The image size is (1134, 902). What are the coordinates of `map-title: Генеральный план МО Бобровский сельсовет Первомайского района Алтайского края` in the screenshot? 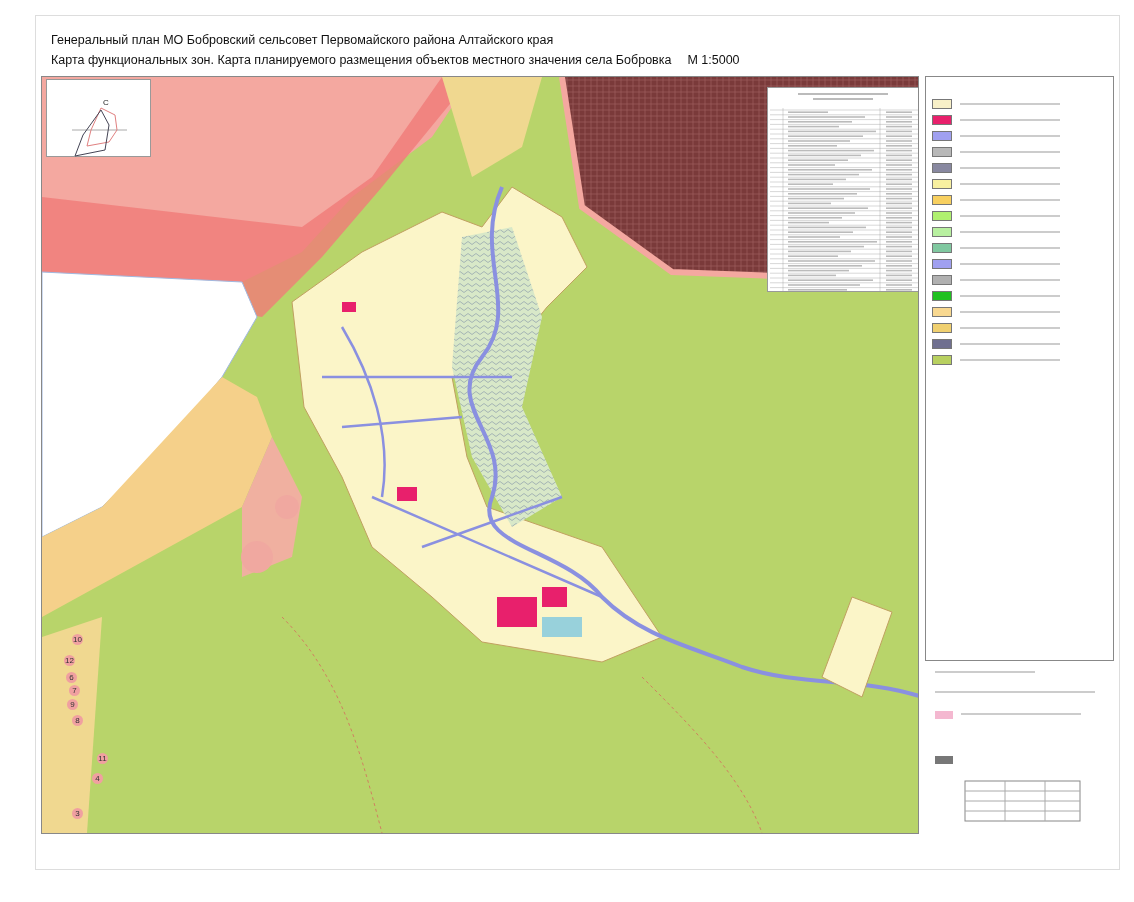 It's located at (302, 40).